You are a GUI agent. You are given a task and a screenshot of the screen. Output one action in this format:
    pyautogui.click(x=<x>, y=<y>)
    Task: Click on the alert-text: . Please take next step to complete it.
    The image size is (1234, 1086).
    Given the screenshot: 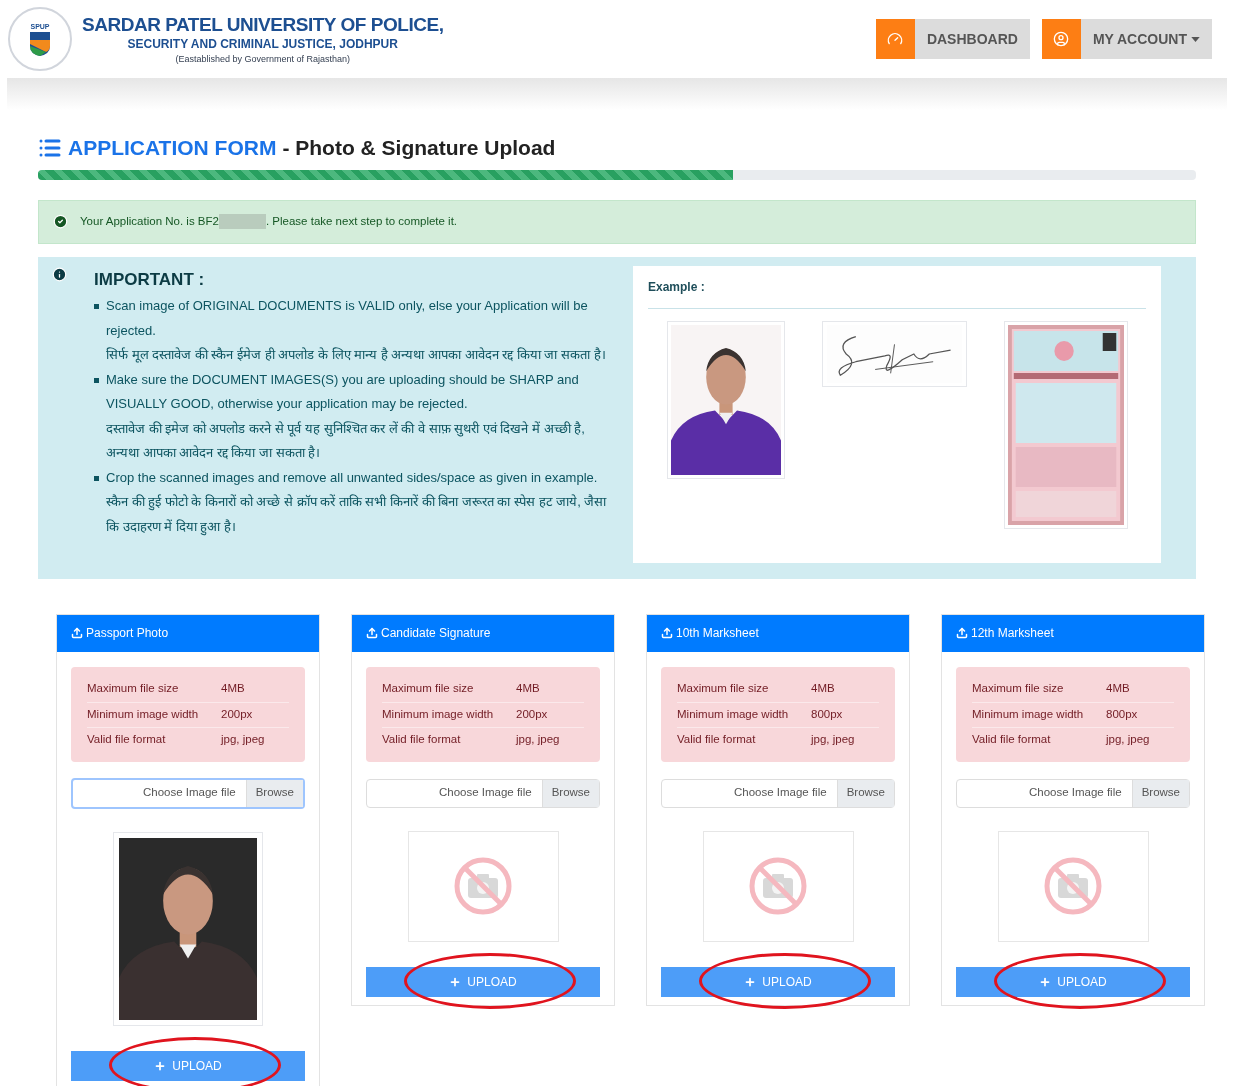 What is the action you would take?
    pyautogui.click(x=361, y=221)
    